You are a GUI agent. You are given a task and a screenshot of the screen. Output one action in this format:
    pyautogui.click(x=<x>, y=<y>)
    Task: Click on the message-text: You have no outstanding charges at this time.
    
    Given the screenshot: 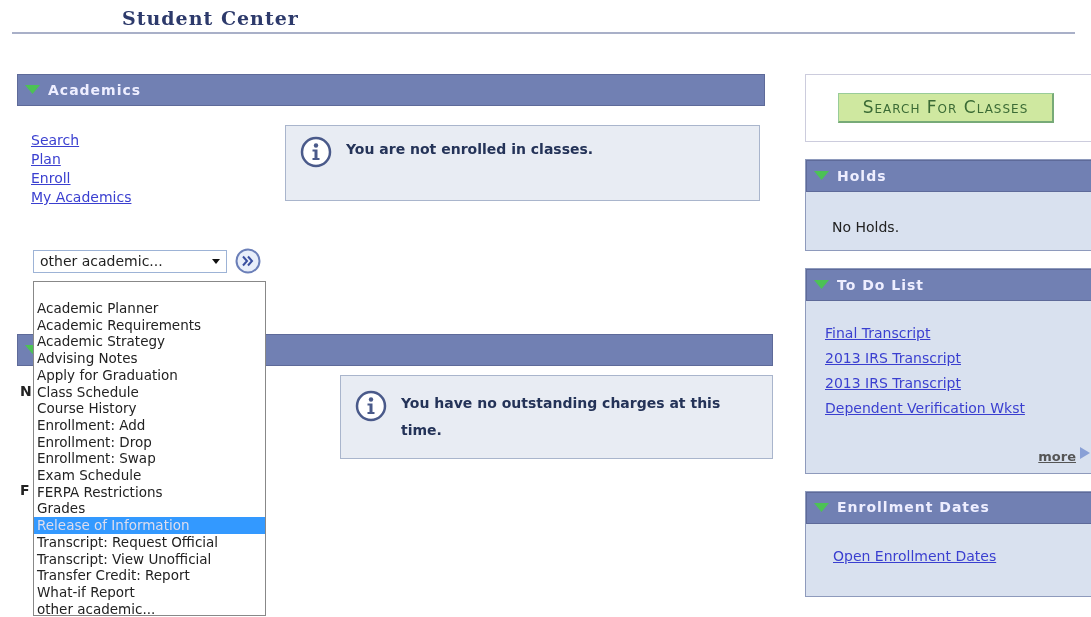 What is the action you would take?
    pyautogui.click(x=561, y=417)
    